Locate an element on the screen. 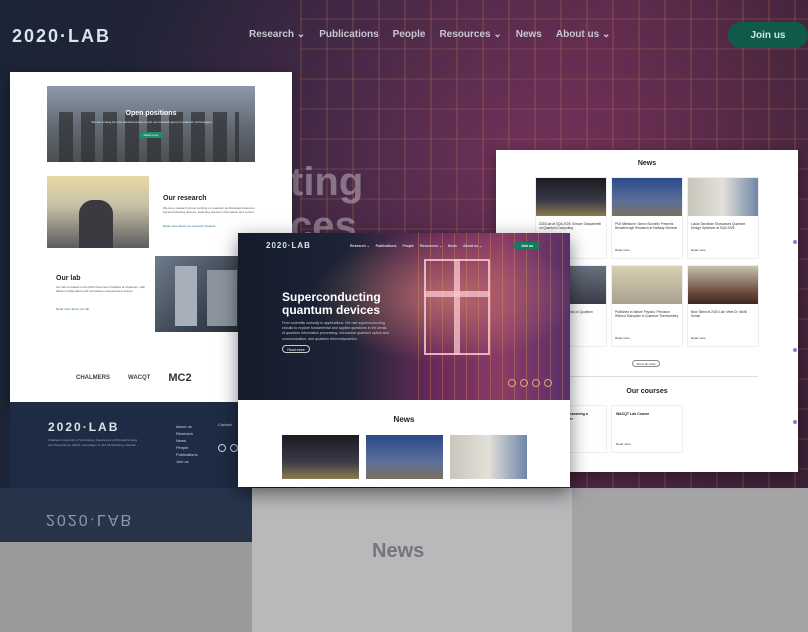 This screenshot has width=808, height=632. home-logo: 2020·LAB is located at coordinates (288, 245).